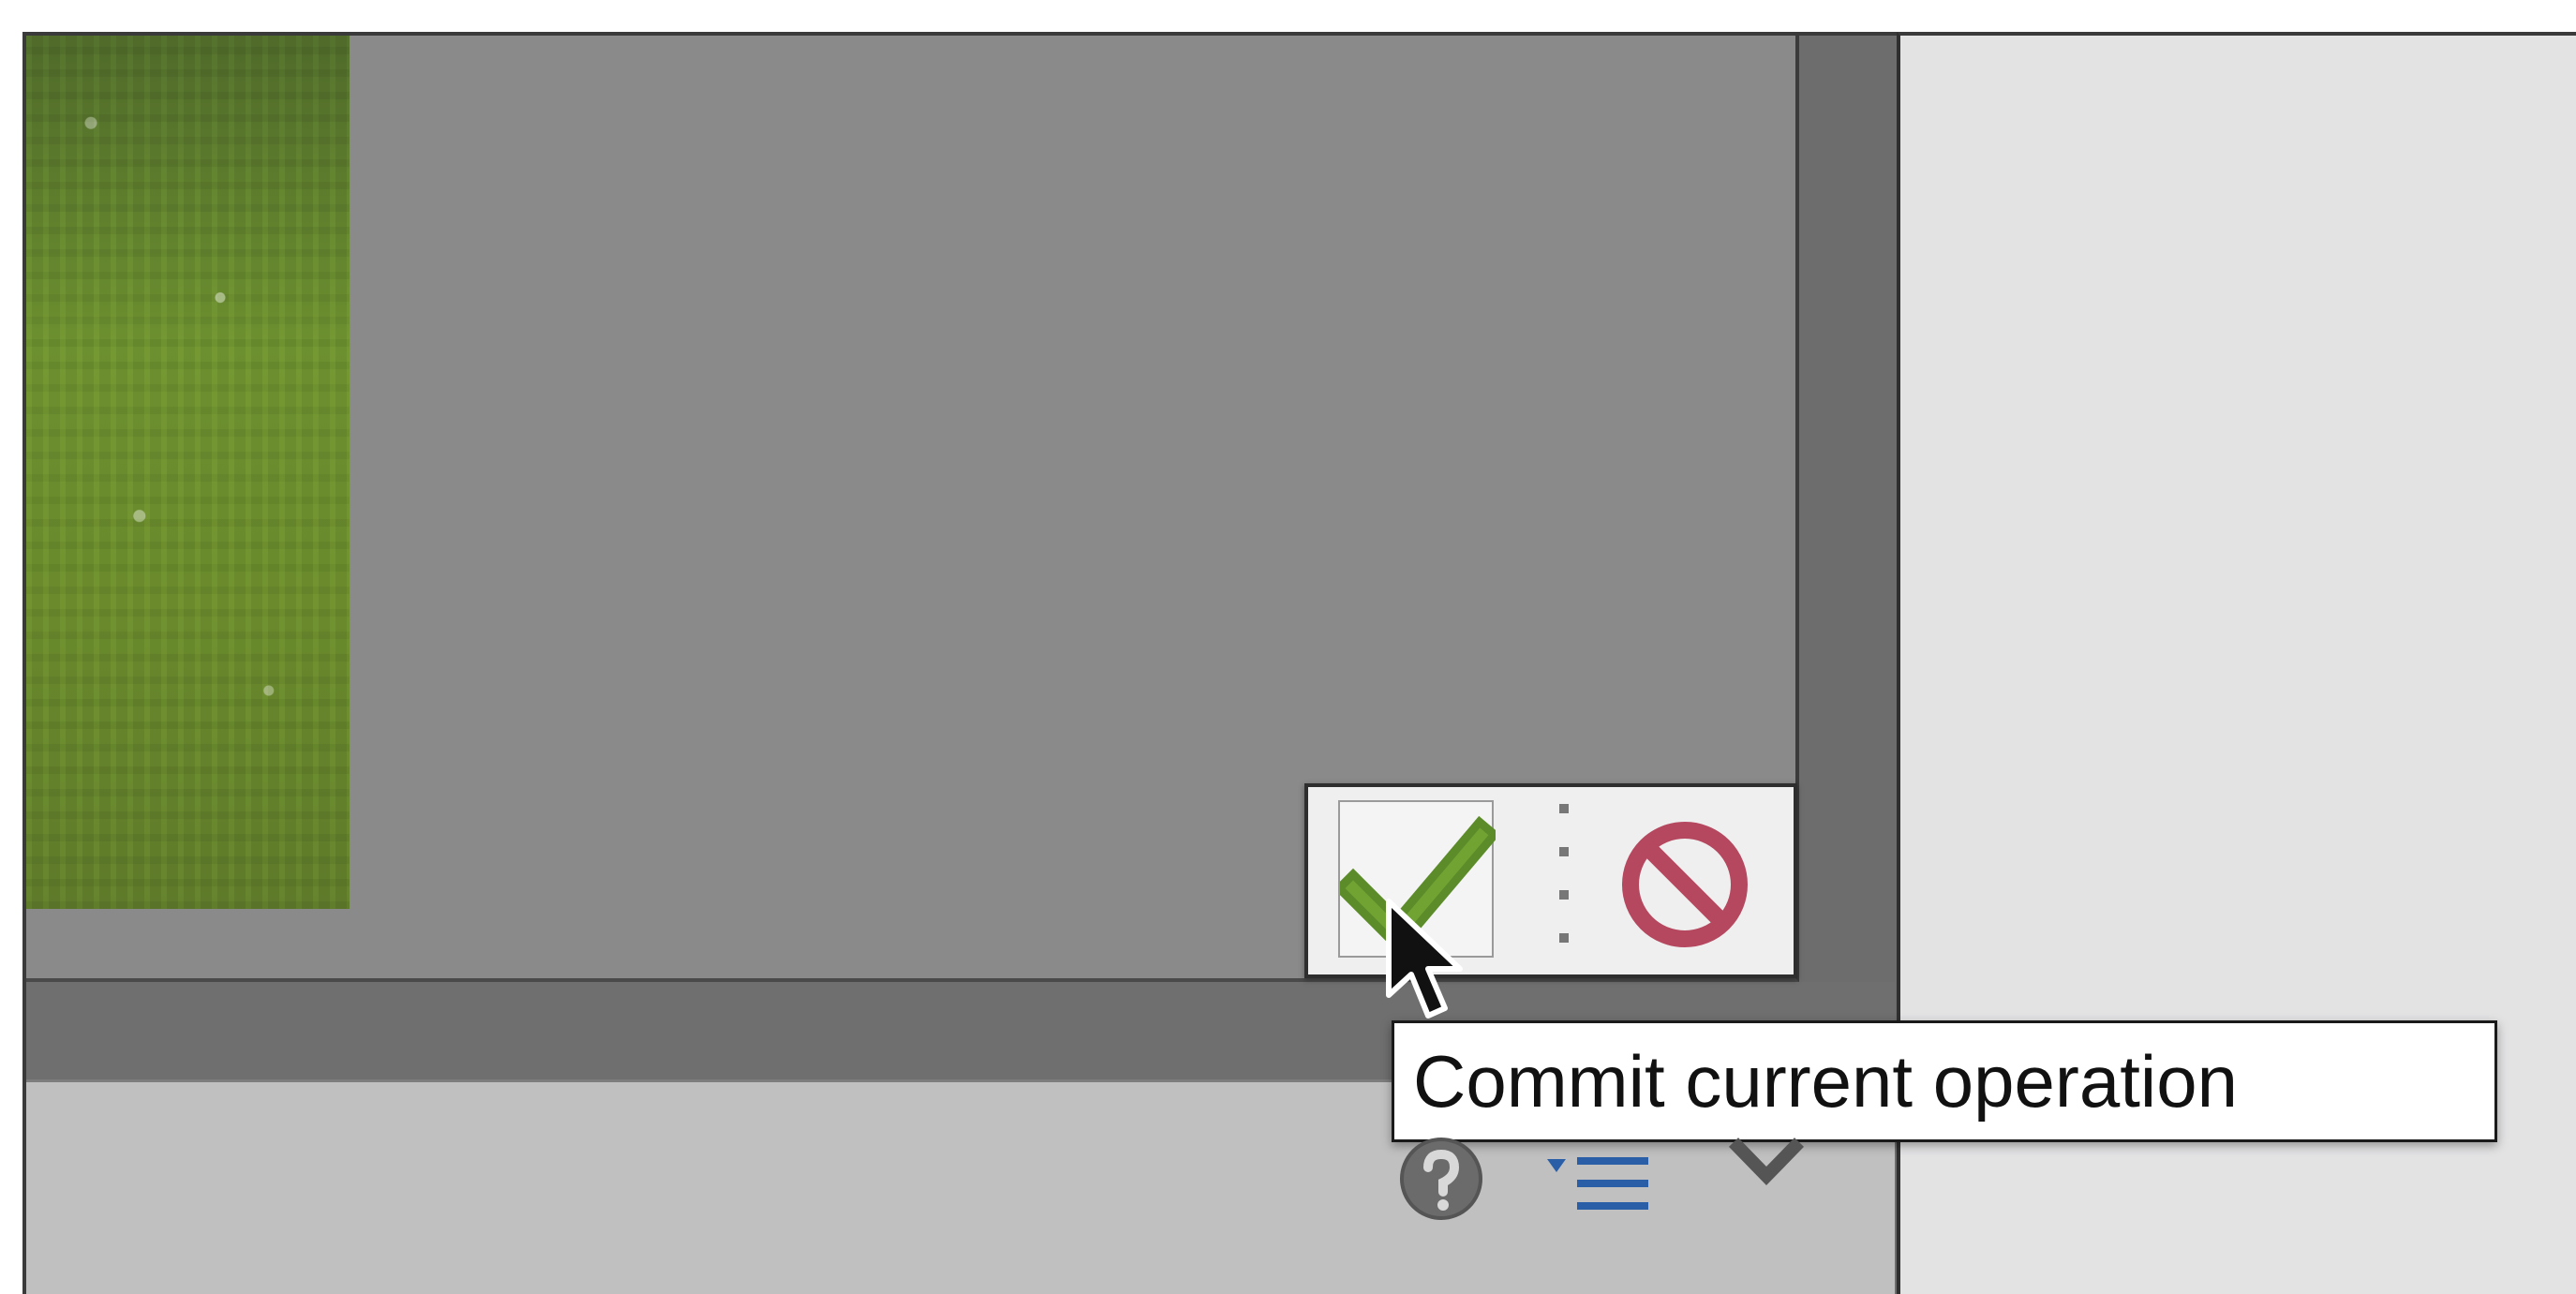 This screenshot has width=2576, height=1294. I want to click on commit-cancel-widget, so click(1550, 880).